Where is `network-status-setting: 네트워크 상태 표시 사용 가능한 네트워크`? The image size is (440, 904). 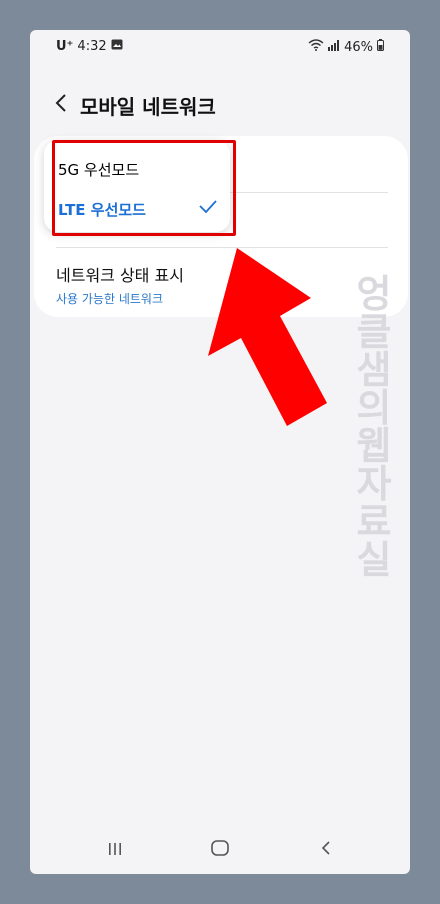
network-status-setting: 네트워크 상태 표시 사용 가능한 네트워크 is located at coordinates (222, 284).